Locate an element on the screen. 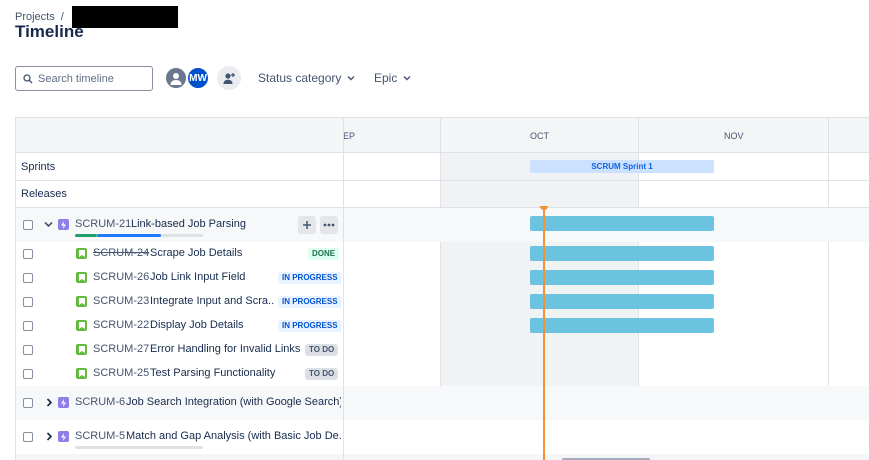 The width and height of the screenshot is (869, 460). page-title: Timeline is located at coordinates (49, 31).